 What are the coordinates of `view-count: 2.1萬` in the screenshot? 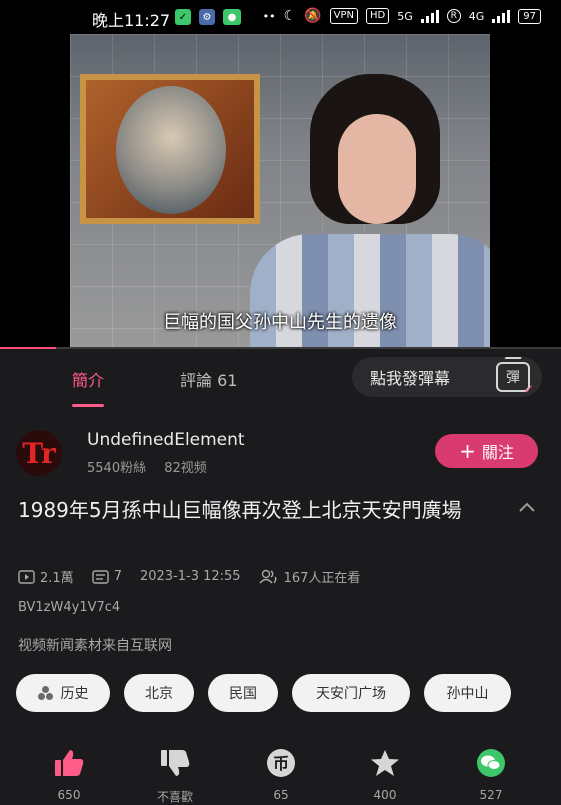 It's located at (46, 576).